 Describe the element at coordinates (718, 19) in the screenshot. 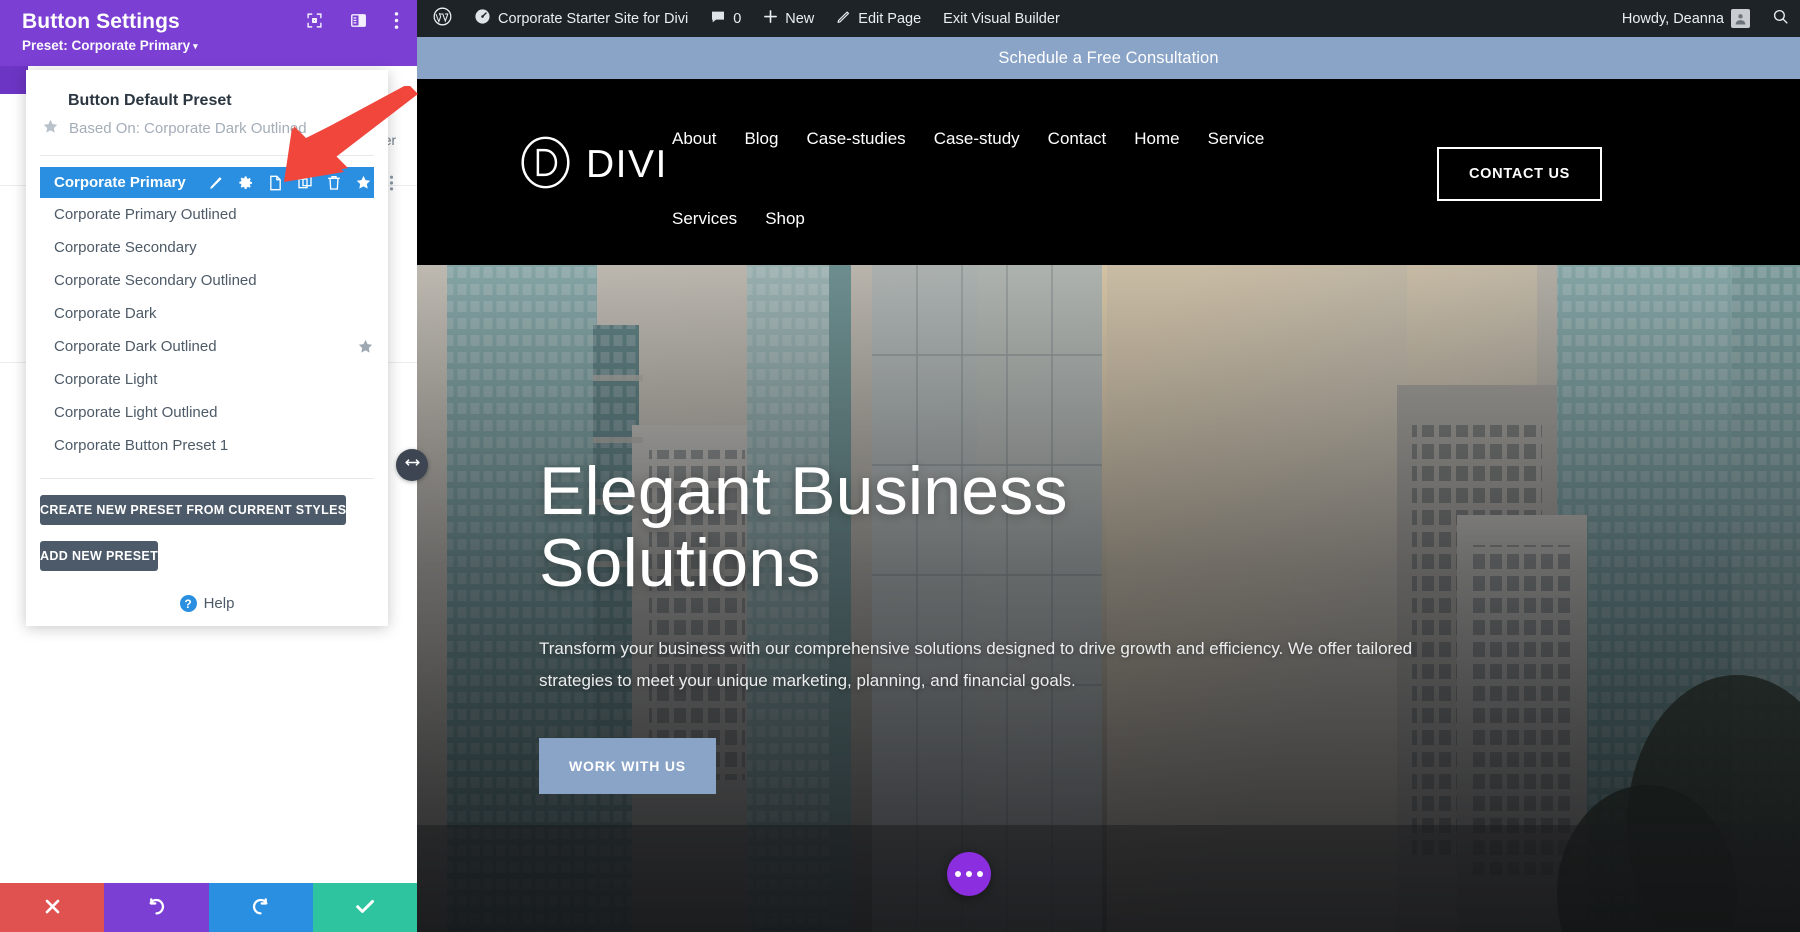

I see `comment-bubble-icon` at that location.